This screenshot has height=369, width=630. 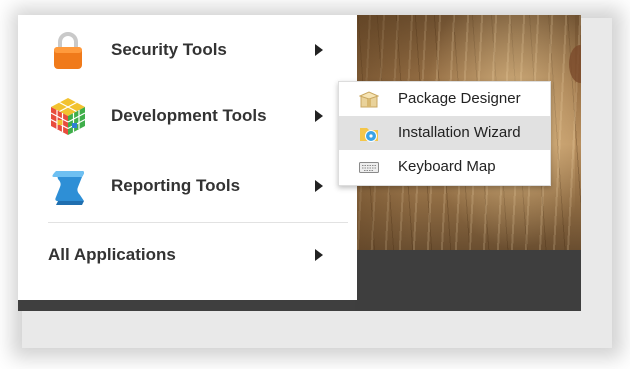 I want to click on submenu-item-label: Installation Wizard, so click(x=459, y=132).